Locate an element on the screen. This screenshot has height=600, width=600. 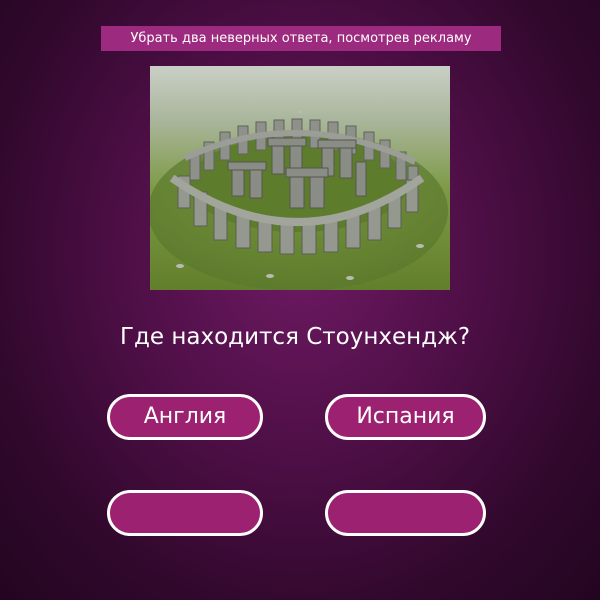
answer-button-2: Испания is located at coordinates (405, 417).